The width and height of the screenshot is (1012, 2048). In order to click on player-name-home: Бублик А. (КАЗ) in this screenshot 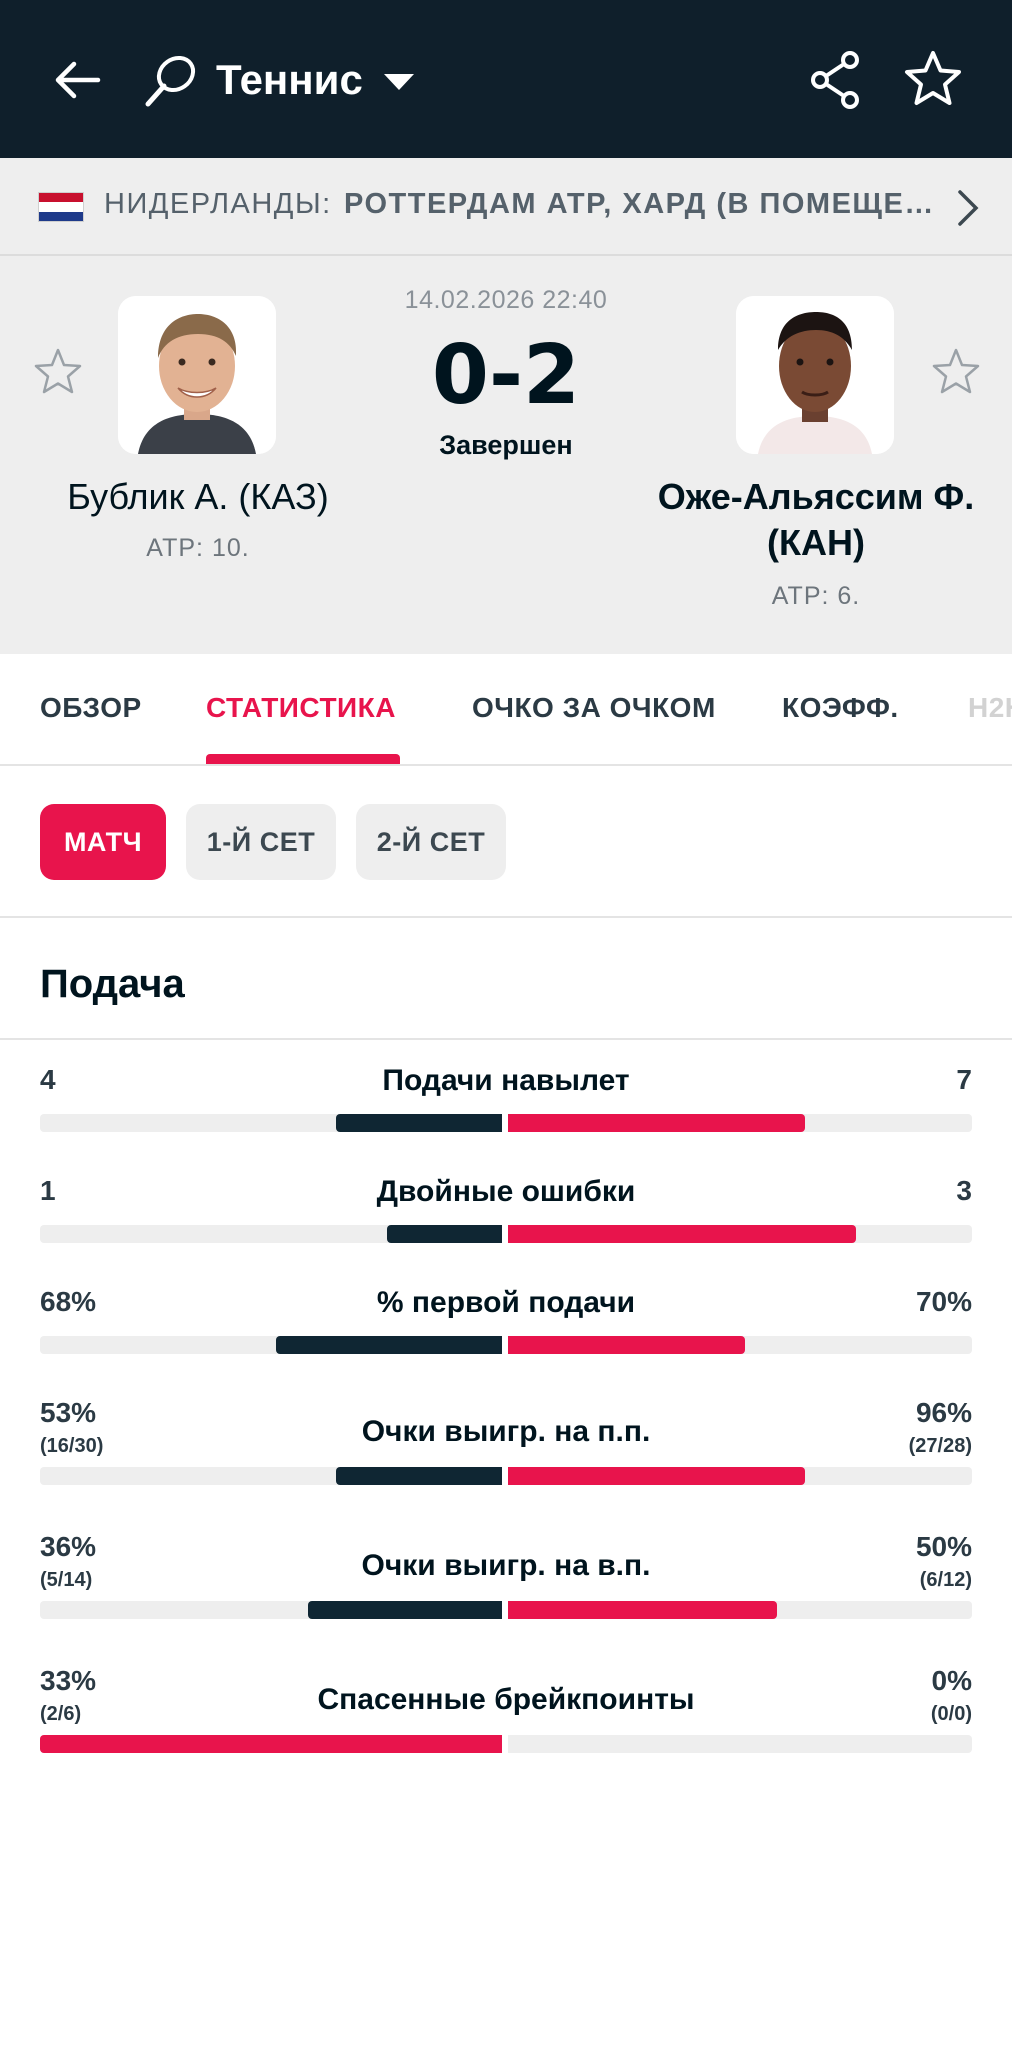, I will do `click(198, 497)`.